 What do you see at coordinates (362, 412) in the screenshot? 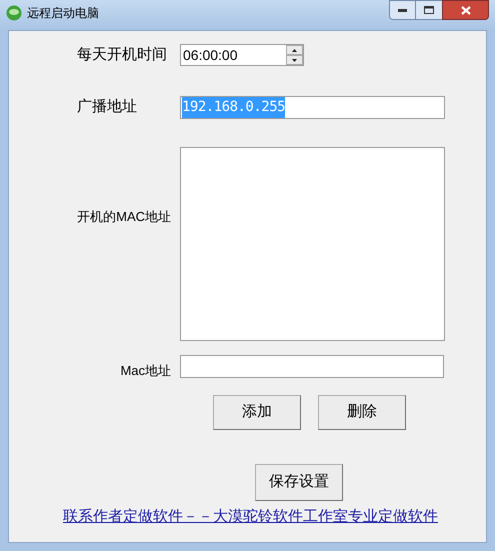
I see `action-button: 删除` at bounding box center [362, 412].